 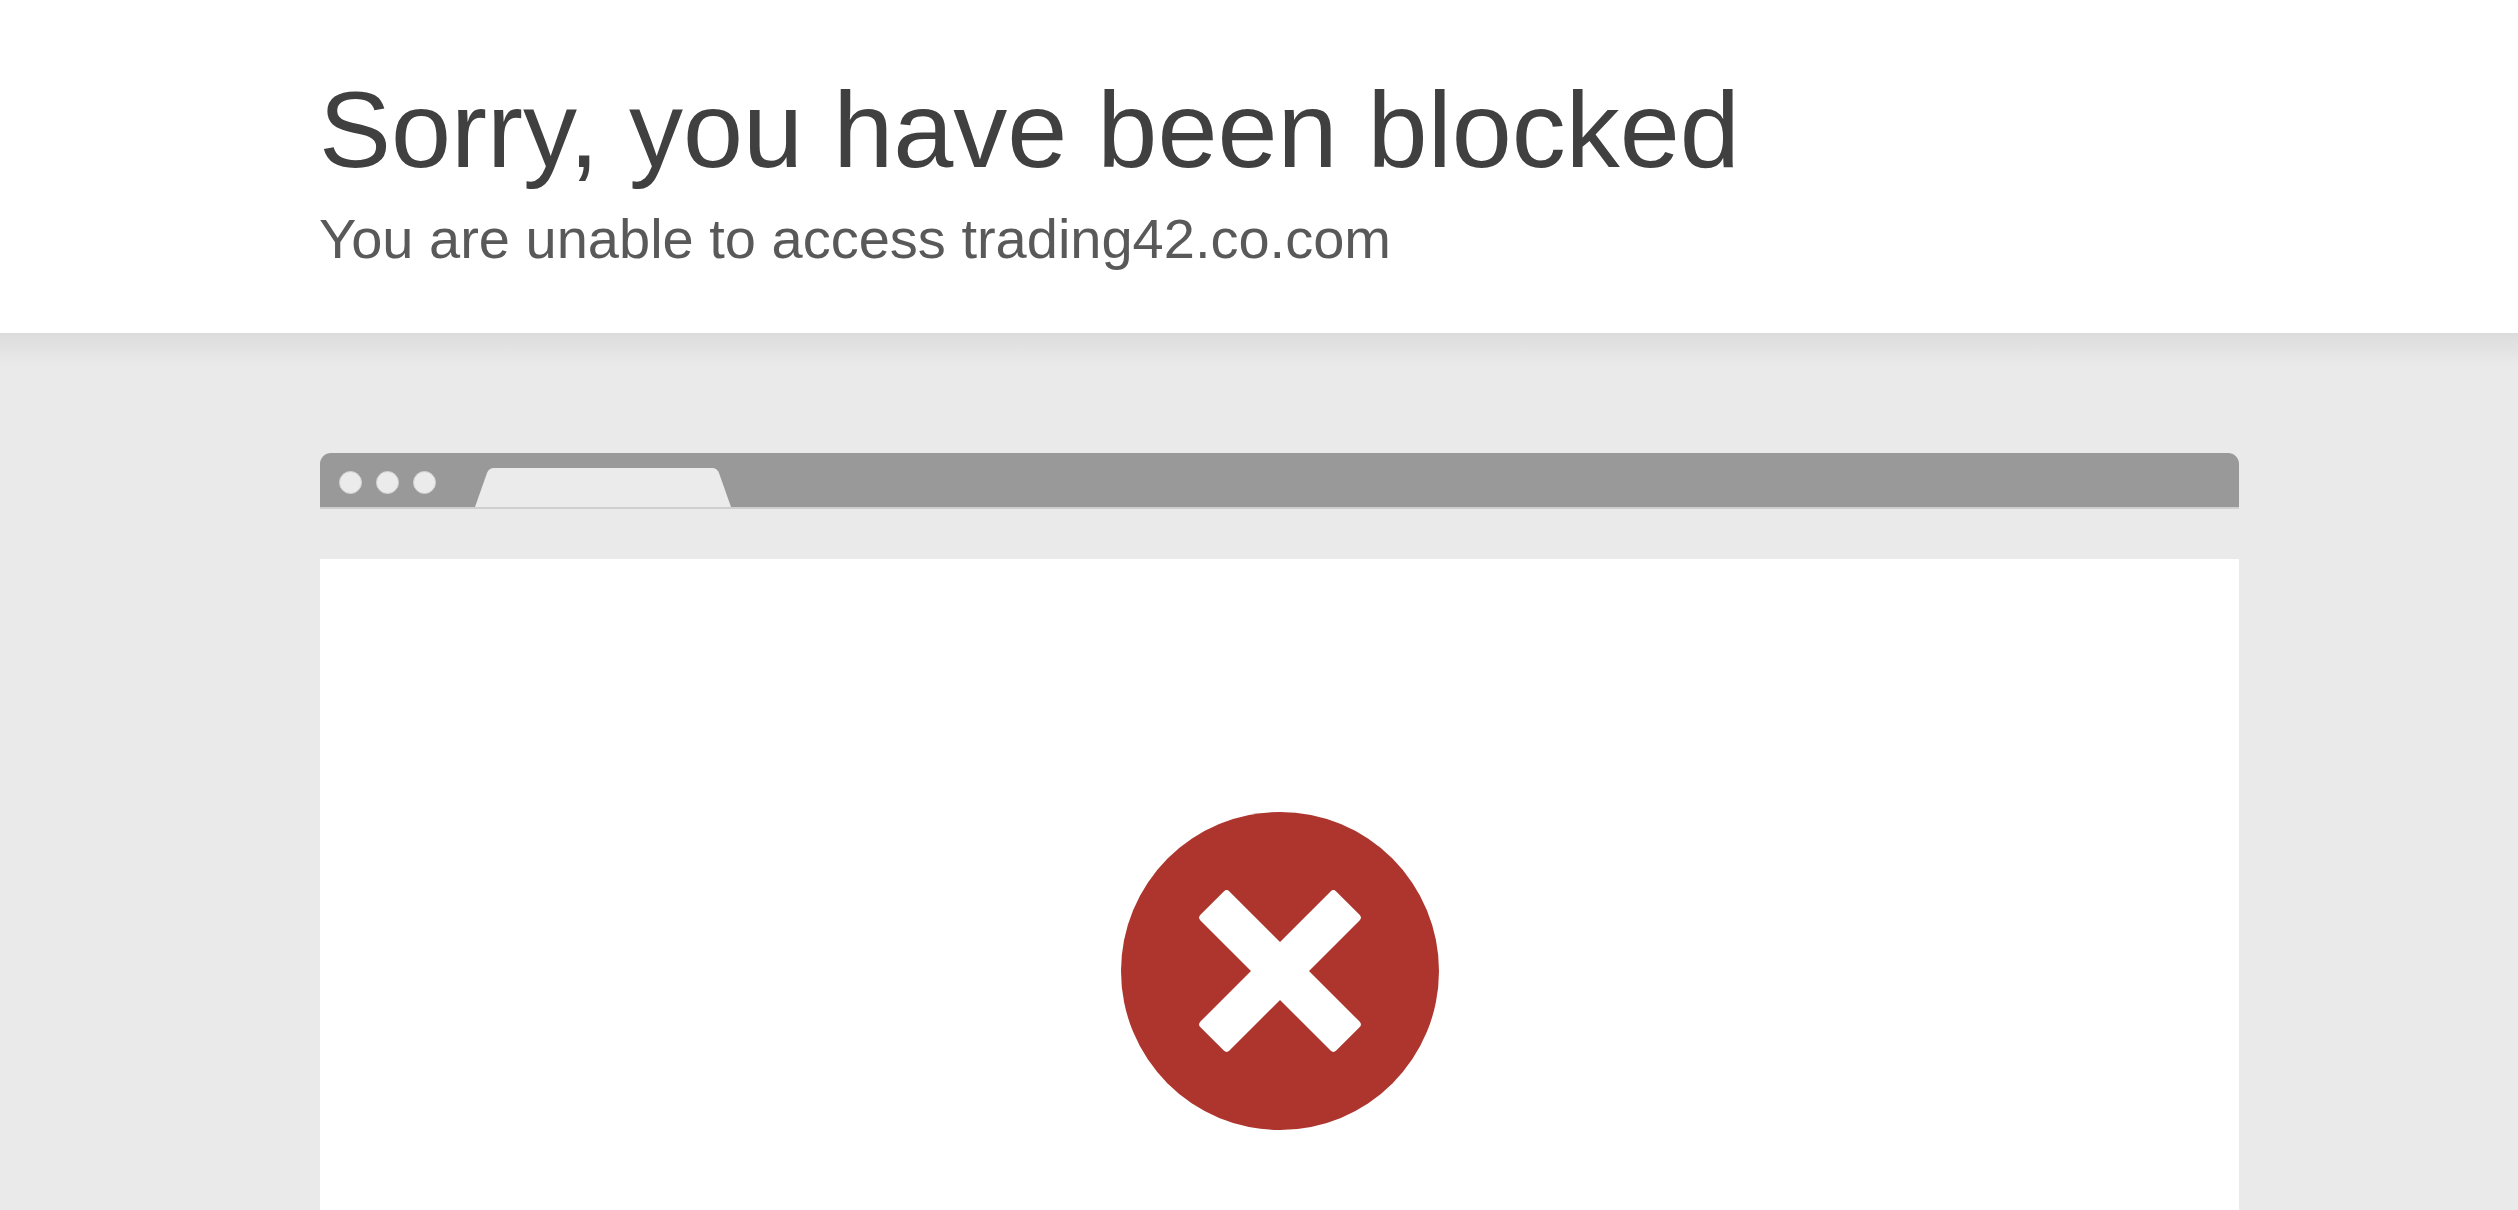 I want to click on page-title: Sorry, you have been blocked, so click(x=1029, y=130).